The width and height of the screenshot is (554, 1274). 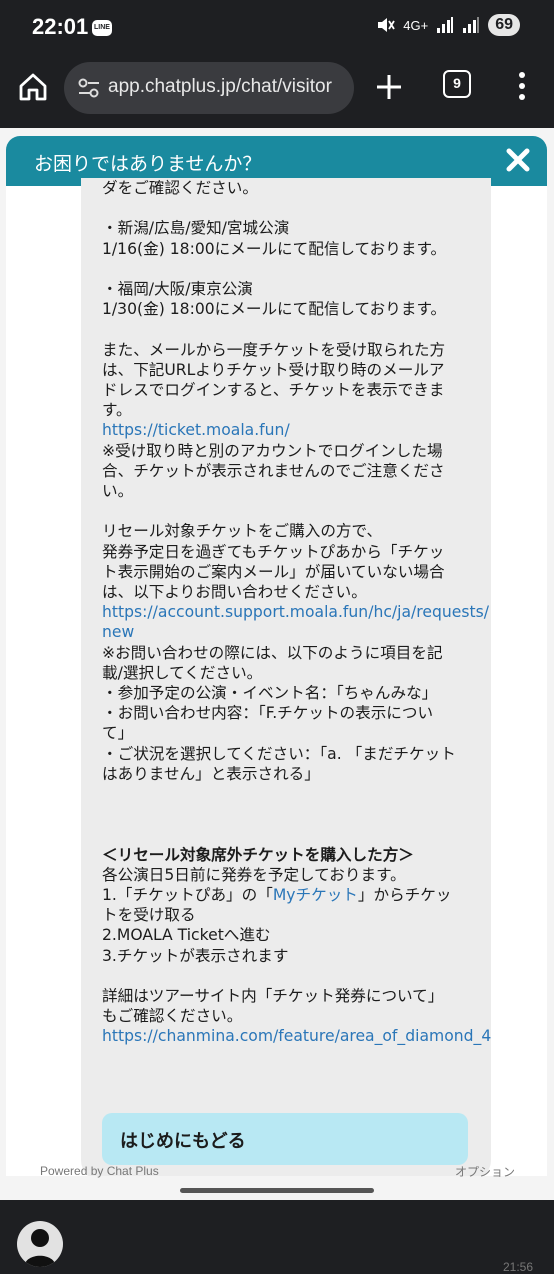 I want to click on avatar, so click(x=40, y=1244).